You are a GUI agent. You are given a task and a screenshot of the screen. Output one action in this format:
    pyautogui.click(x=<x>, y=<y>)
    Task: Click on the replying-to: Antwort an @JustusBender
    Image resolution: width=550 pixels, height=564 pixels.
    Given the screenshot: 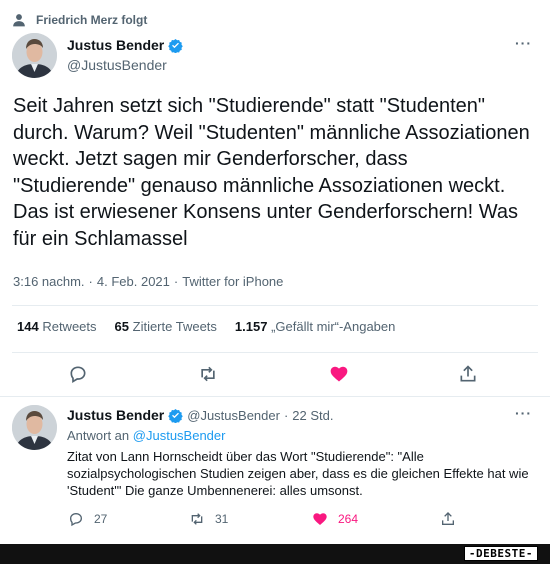 What is the action you would take?
    pyautogui.click(x=146, y=435)
    